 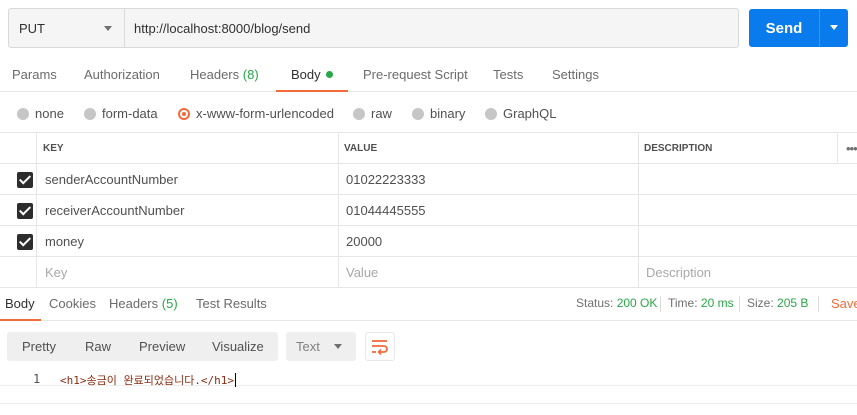 I want to click on value-cell: 01044445555, so click(x=386, y=210).